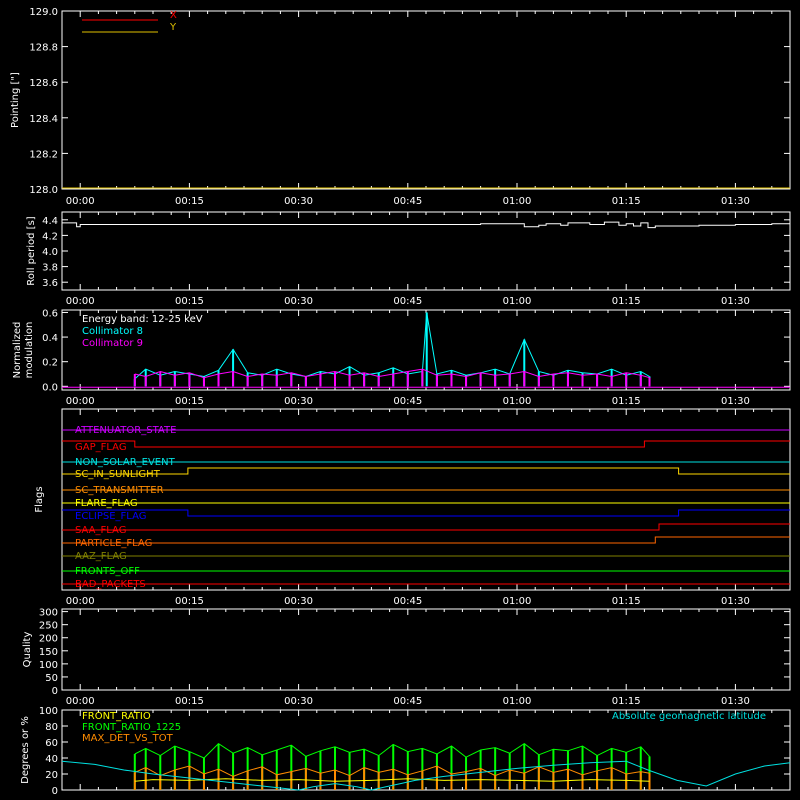 Image resolution: width=800 pixels, height=800 pixels. What do you see at coordinates (48, 613) in the screenshot?
I see `y-tick-label: 300` at bounding box center [48, 613].